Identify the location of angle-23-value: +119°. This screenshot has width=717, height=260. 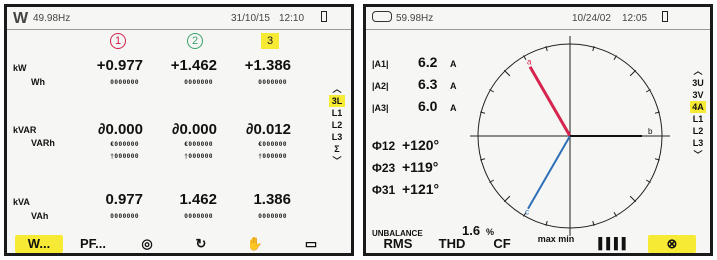
(420, 167).